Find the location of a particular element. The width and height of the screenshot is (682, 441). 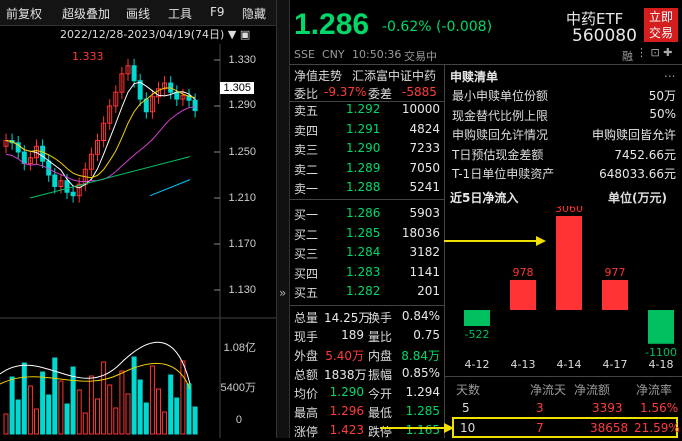

annotation-arrows is located at coordinates (463, 334).